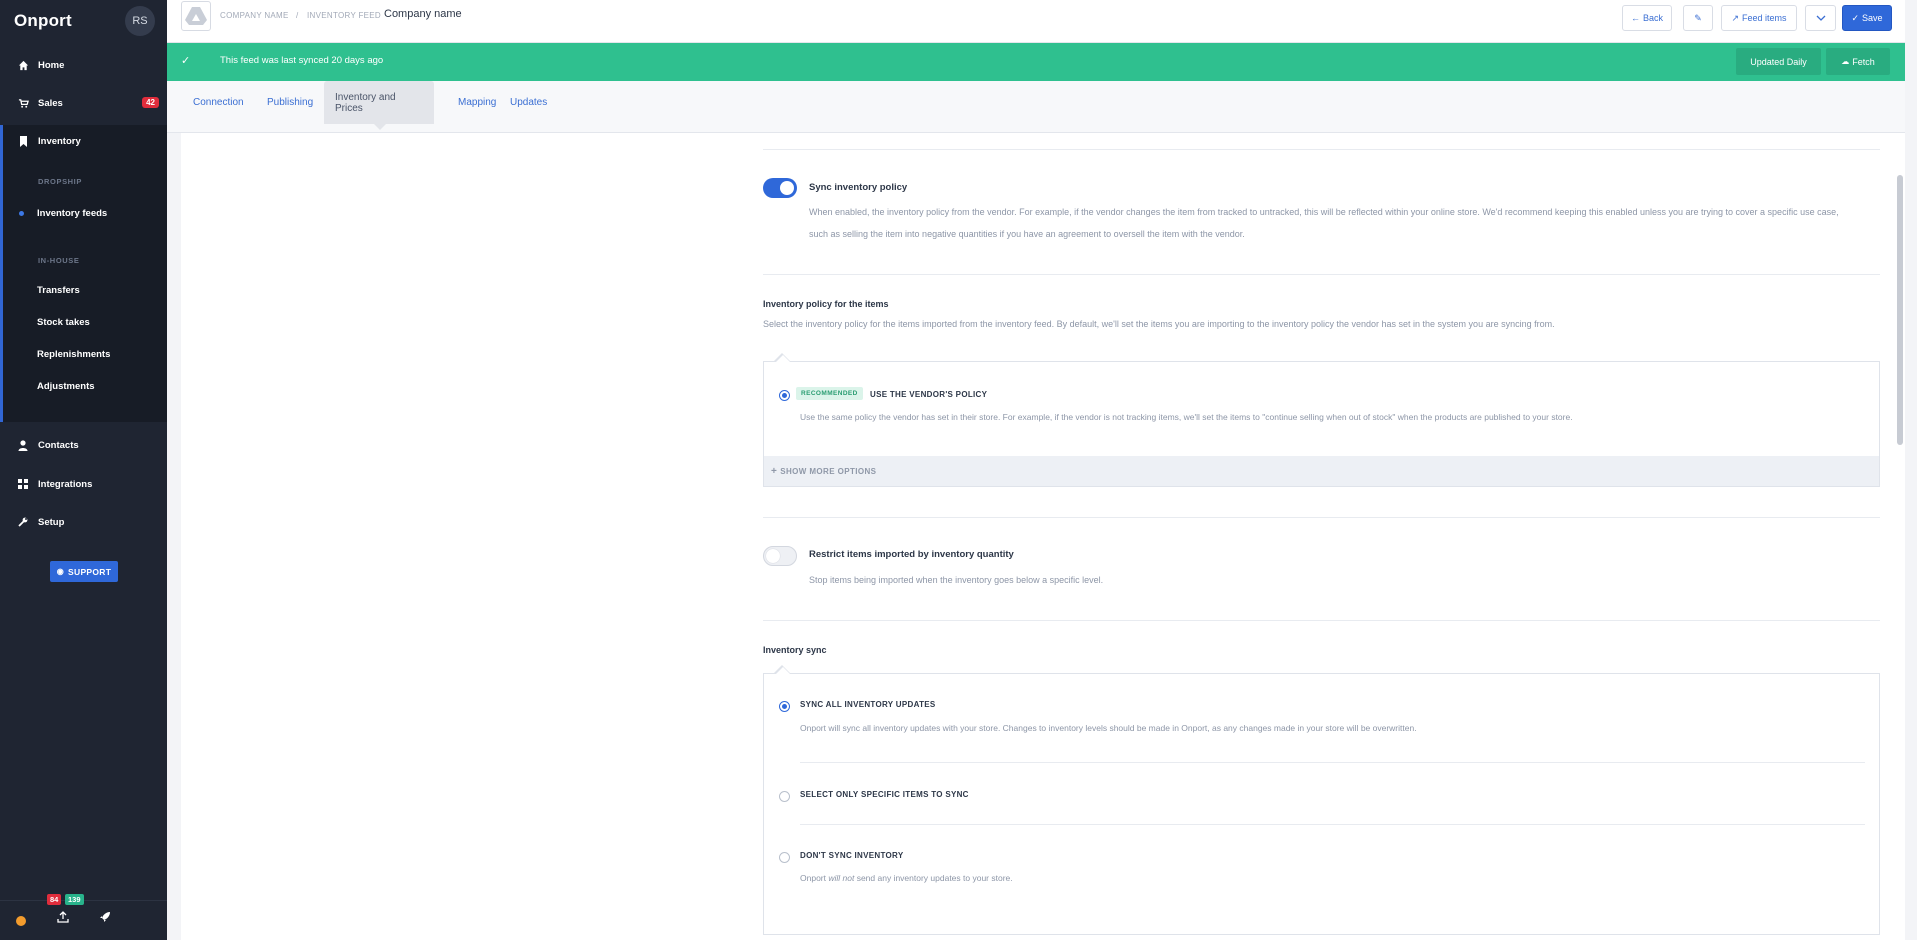 This screenshot has width=1917, height=940. Describe the element at coordinates (1845, 61) in the screenshot. I see `cloud-icon: ☁` at that location.